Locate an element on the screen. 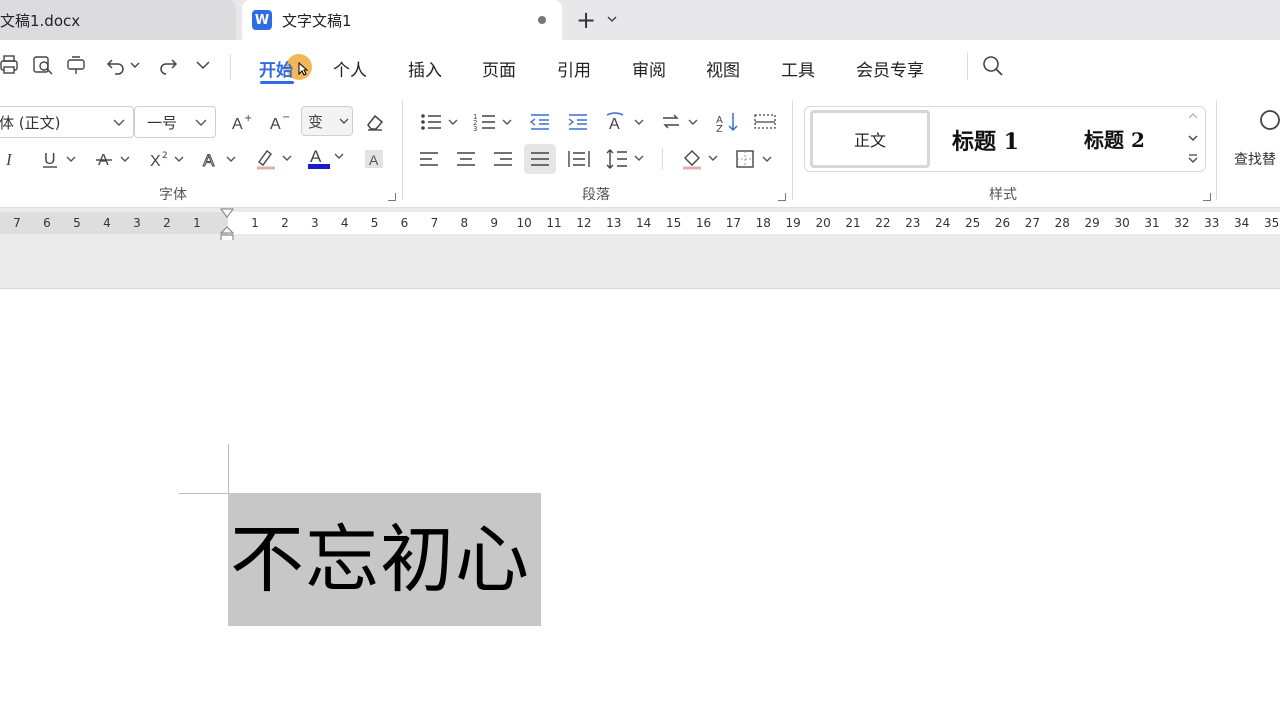  tab-view: 视图 is located at coordinates (723, 68).